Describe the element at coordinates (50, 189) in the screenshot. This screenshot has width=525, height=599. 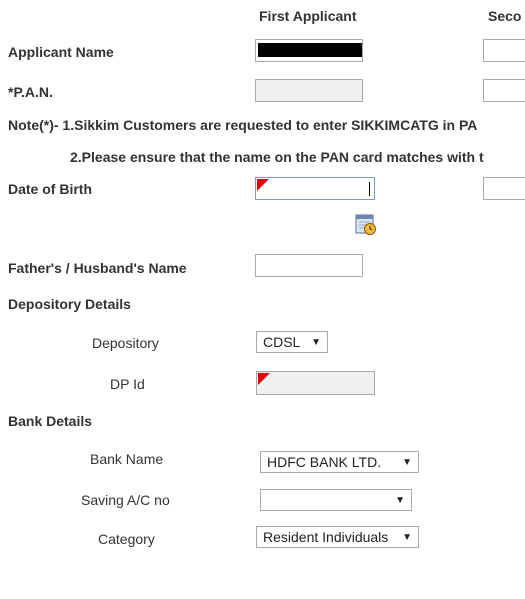
I see `dob-label: Date of Birth` at that location.